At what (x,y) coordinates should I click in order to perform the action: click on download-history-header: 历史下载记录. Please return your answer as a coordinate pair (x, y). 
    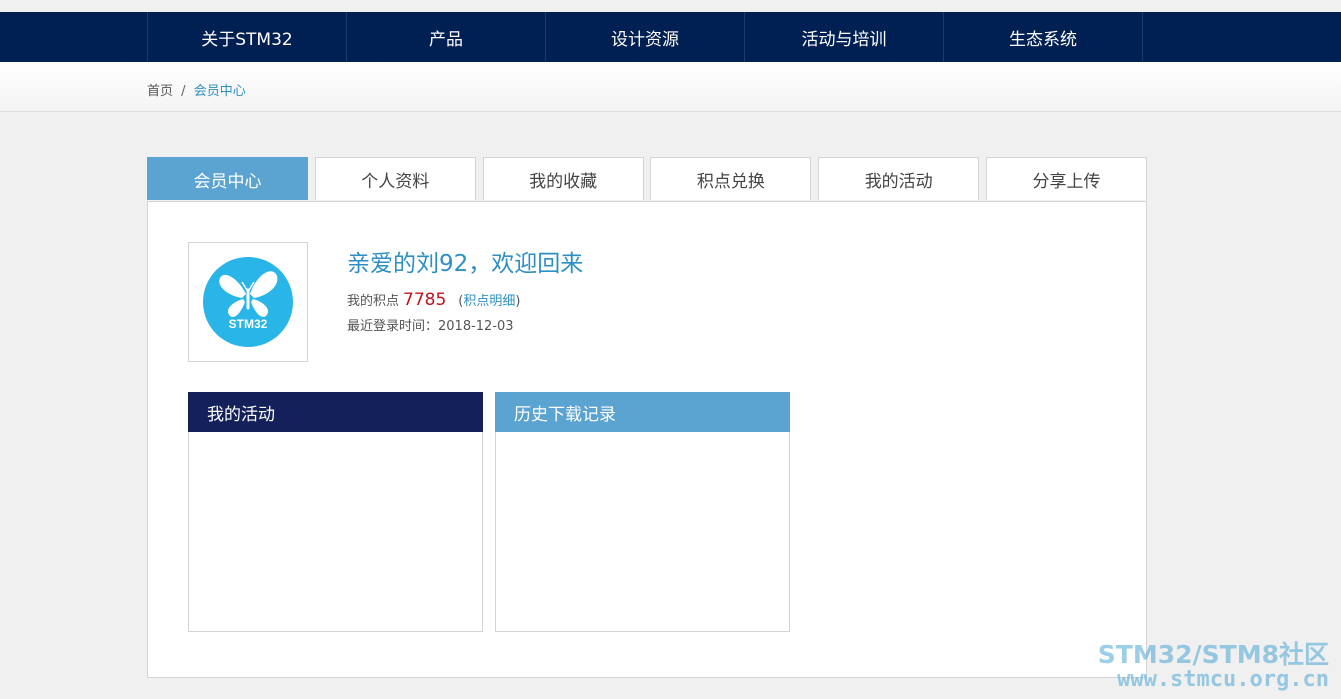
    Looking at the image, I should click on (642, 412).